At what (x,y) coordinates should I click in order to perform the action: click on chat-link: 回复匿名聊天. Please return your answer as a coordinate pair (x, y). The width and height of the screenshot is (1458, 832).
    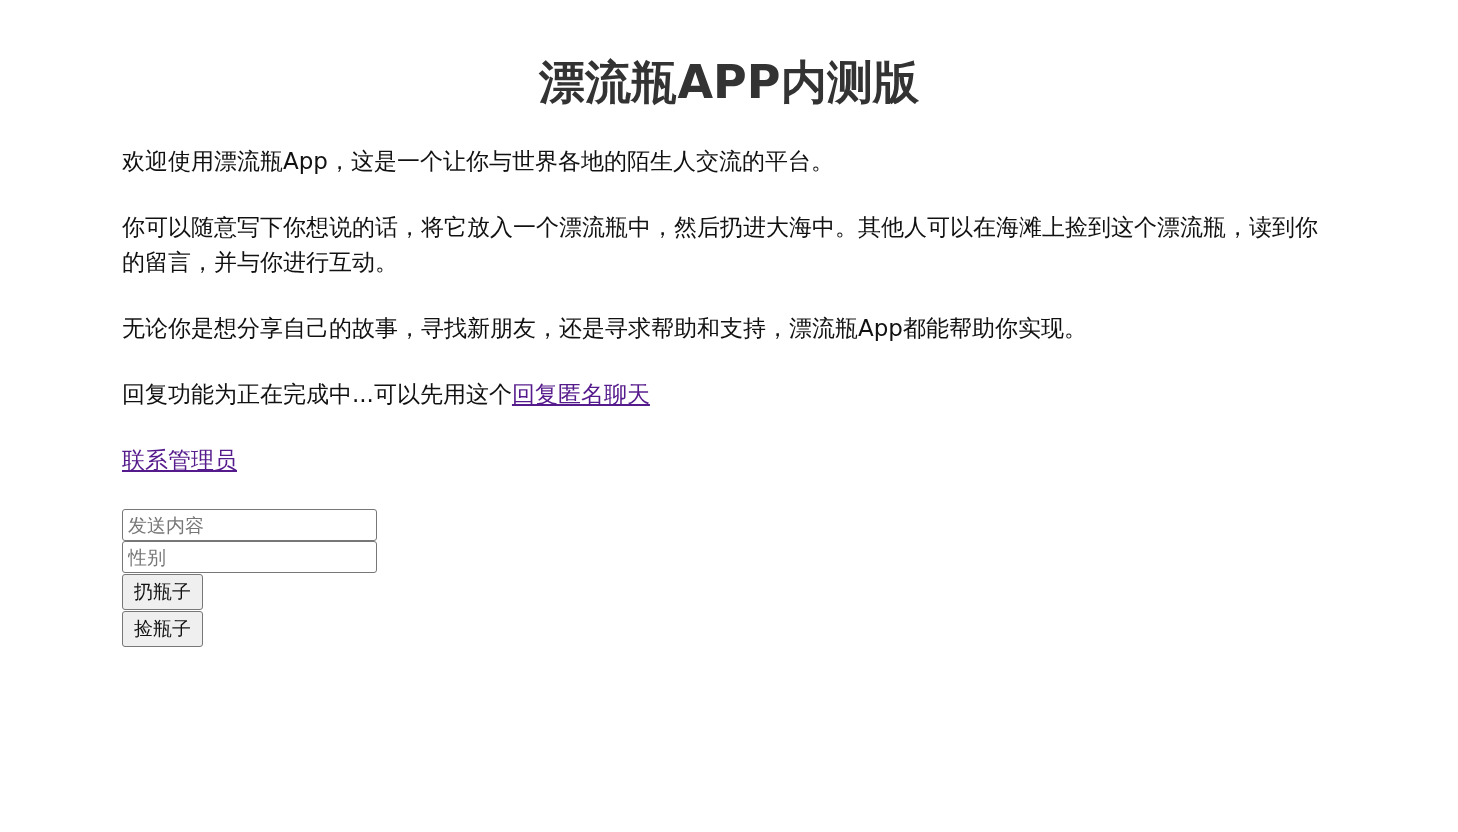
    Looking at the image, I should click on (580, 394).